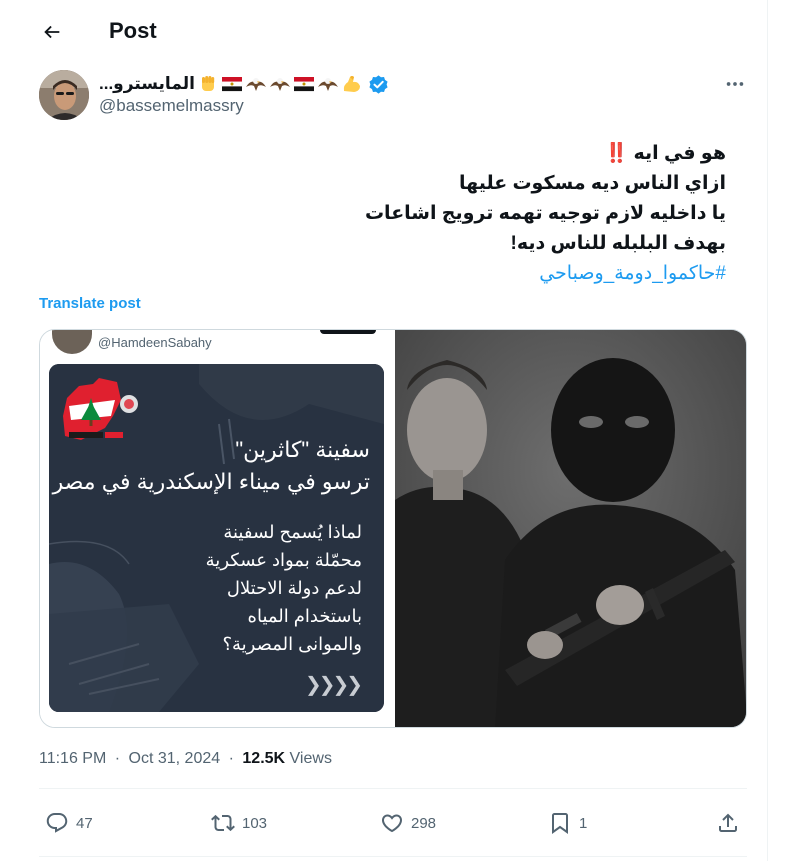 The width and height of the screenshot is (787, 861). What do you see at coordinates (378, 84) in the screenshot?
I see `verified-badge-icon` at bounding box center [378, 84].